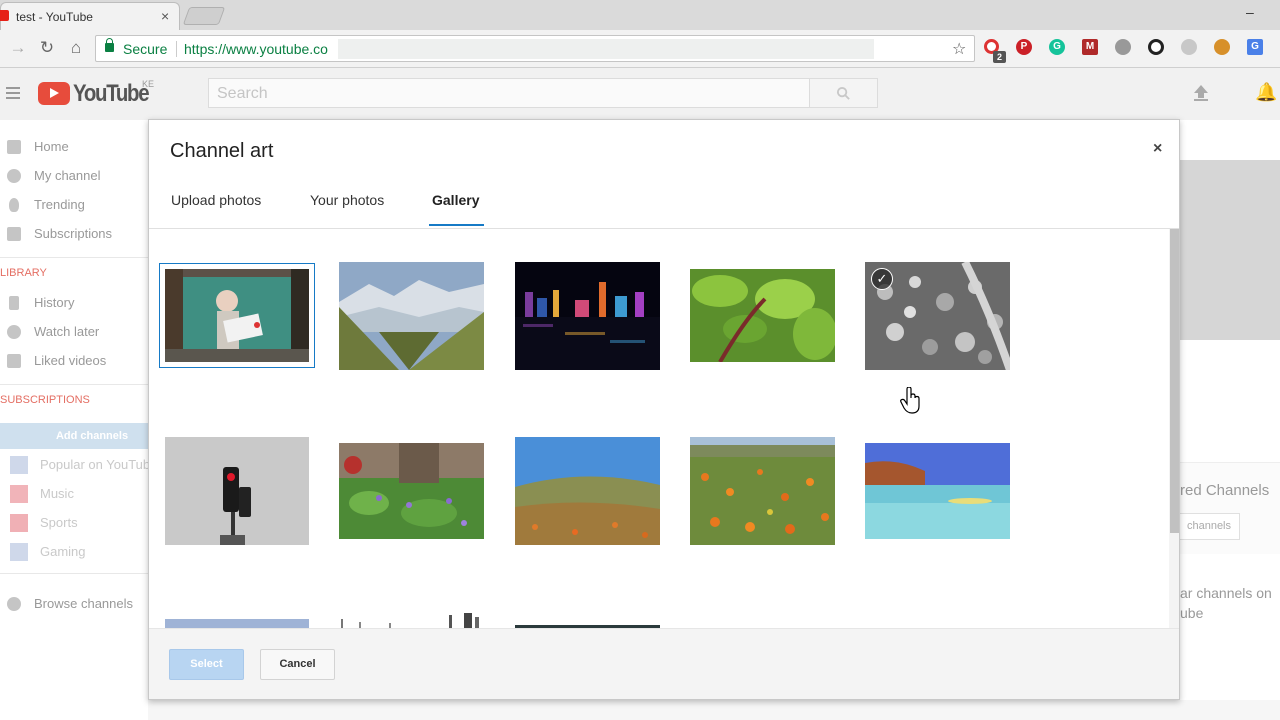  I want to click on sidebar-subscription-sports: Sports, so click(75, 523).